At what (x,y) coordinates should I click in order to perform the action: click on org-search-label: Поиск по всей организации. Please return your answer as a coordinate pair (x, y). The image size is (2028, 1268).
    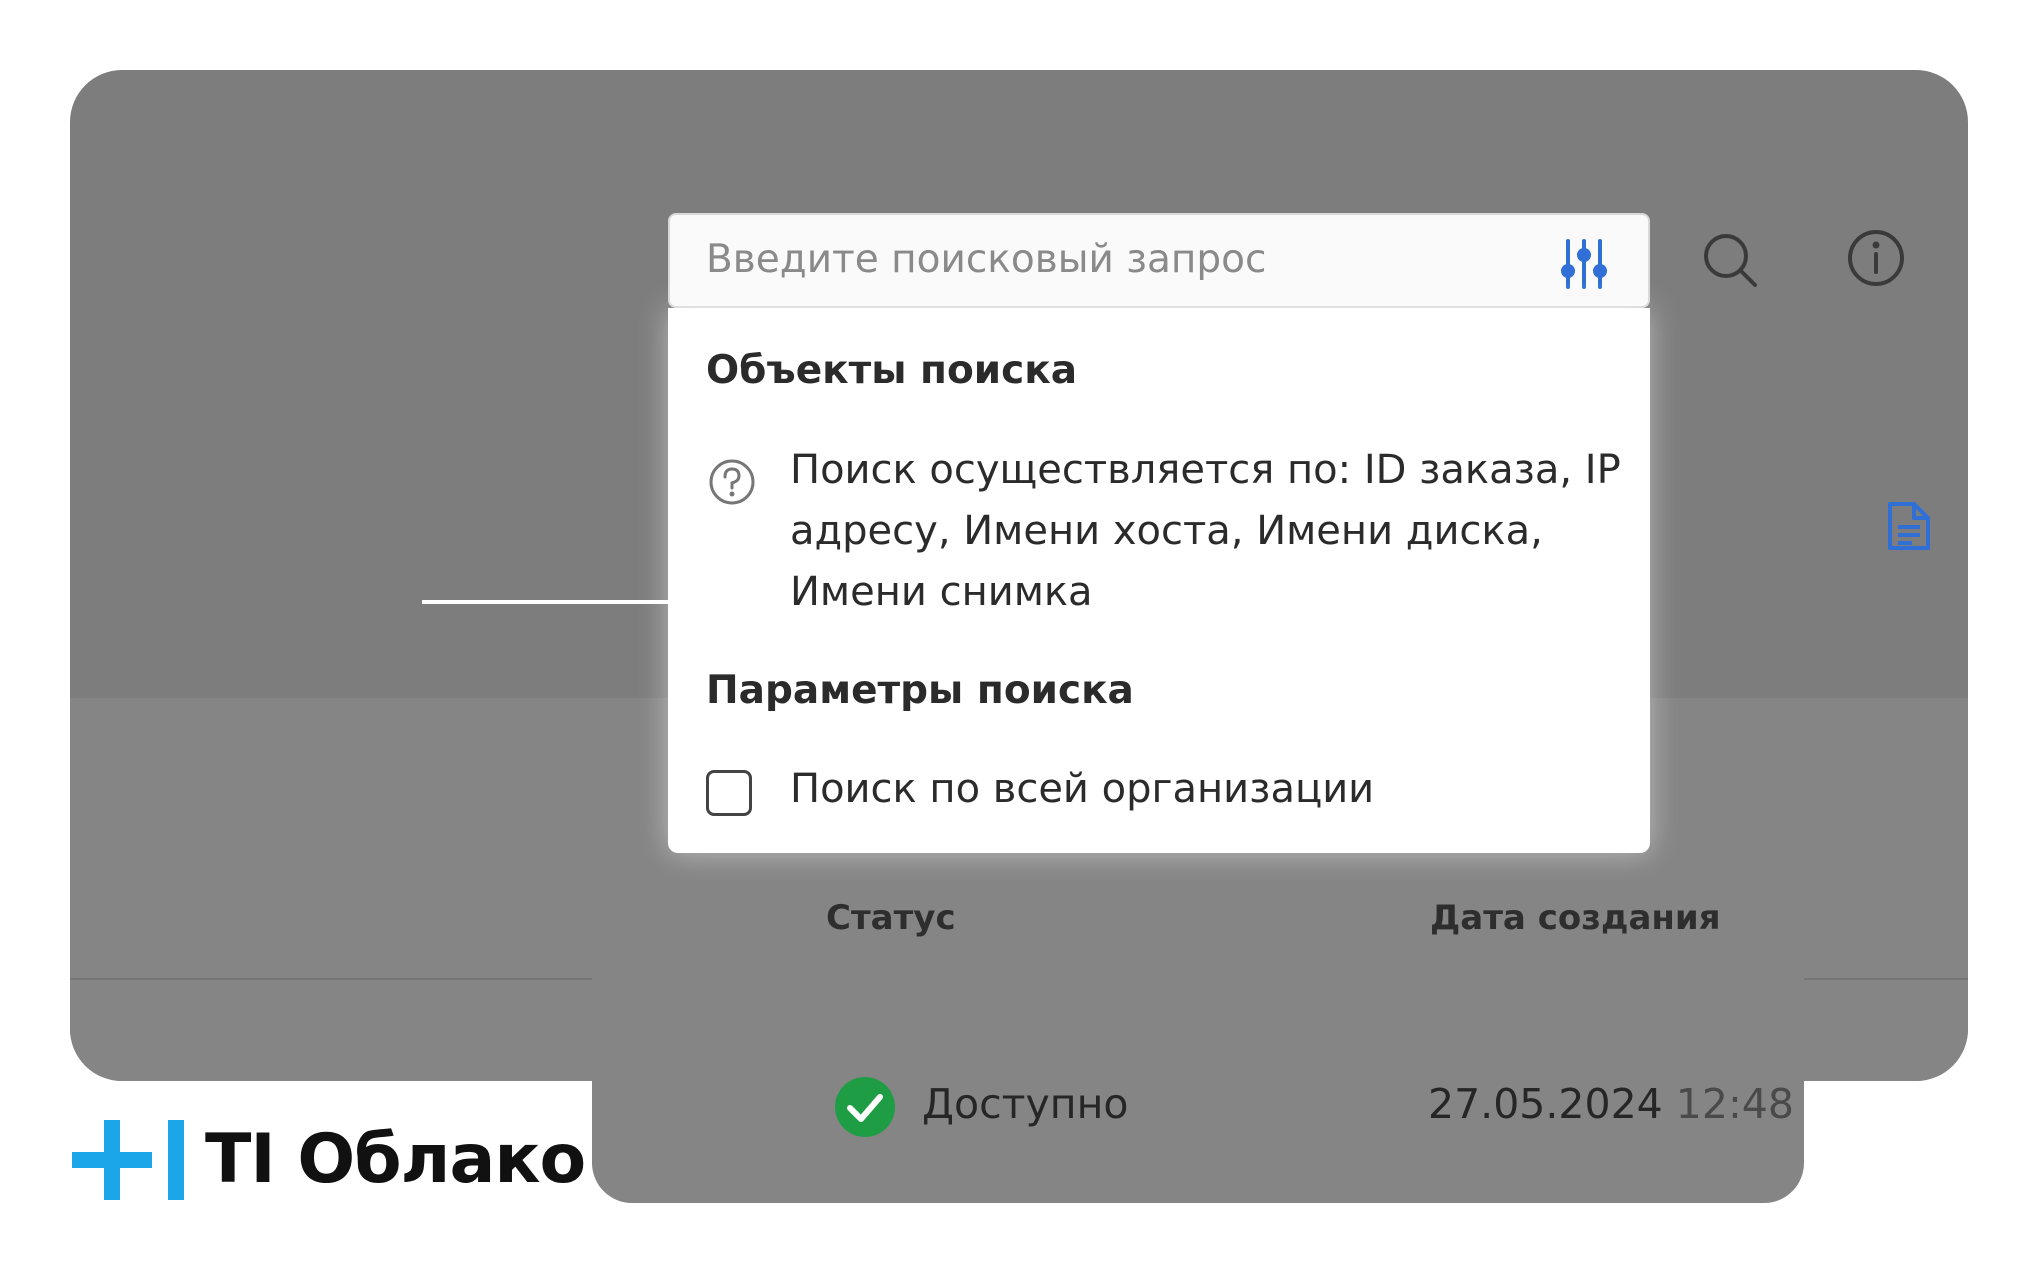
    Looking at the image, I should click on (1082, 789).